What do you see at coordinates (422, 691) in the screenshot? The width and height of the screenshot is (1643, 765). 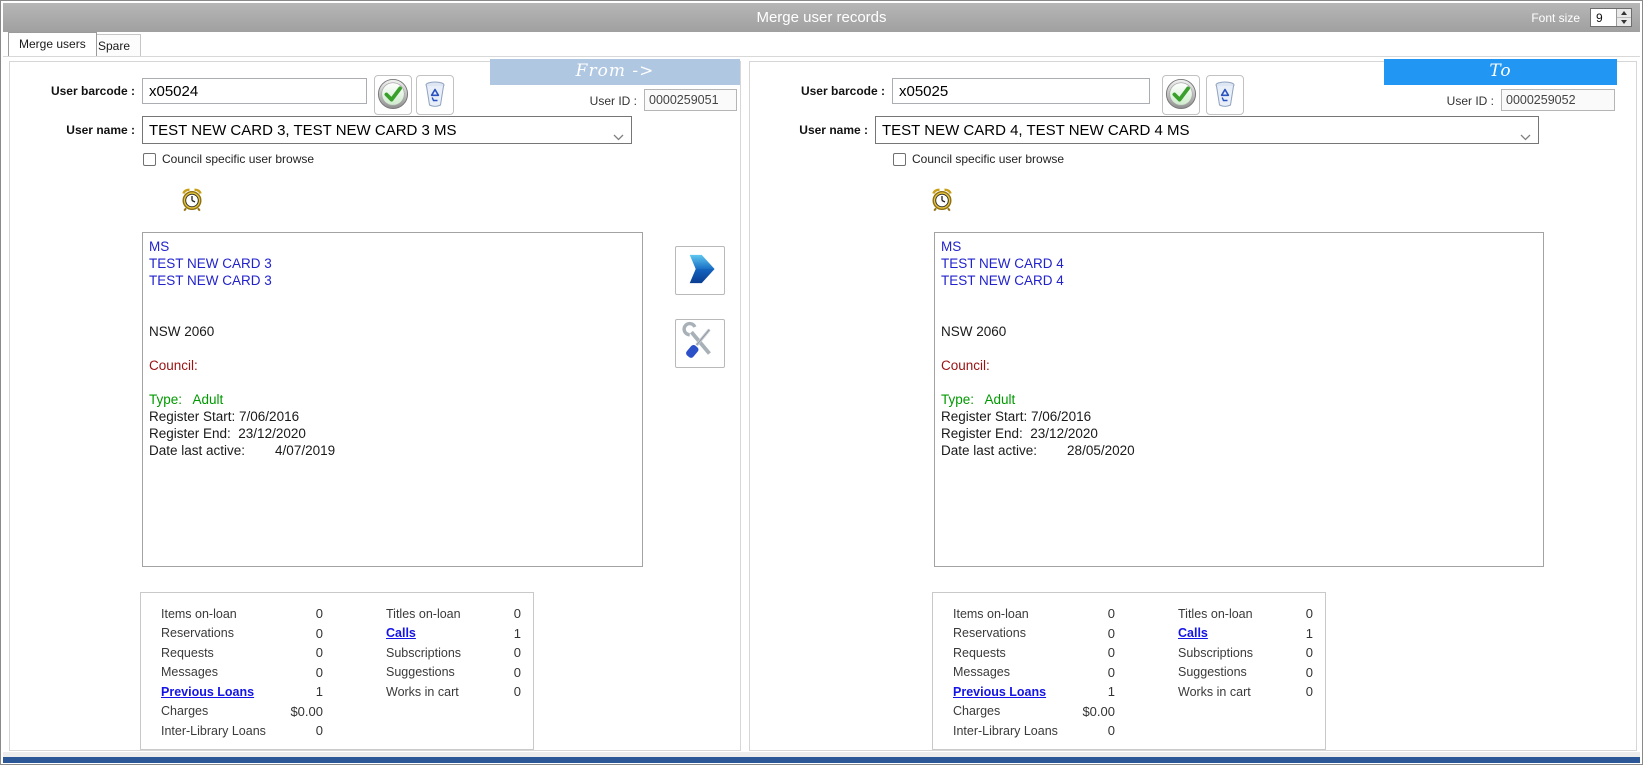 I see `stats-label: Works in cart` at bounding box center [422, 691].